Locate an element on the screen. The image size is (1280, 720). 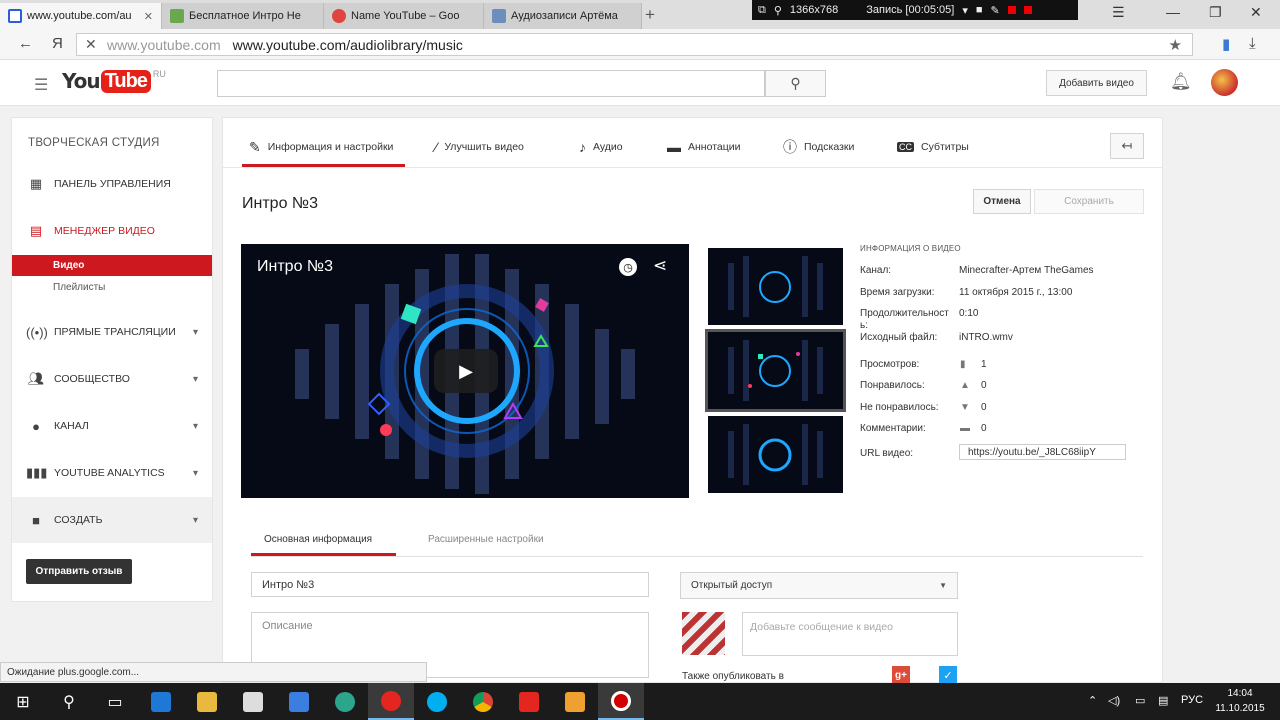
search-icon: ⚲ is located at coordinates (778, 10).